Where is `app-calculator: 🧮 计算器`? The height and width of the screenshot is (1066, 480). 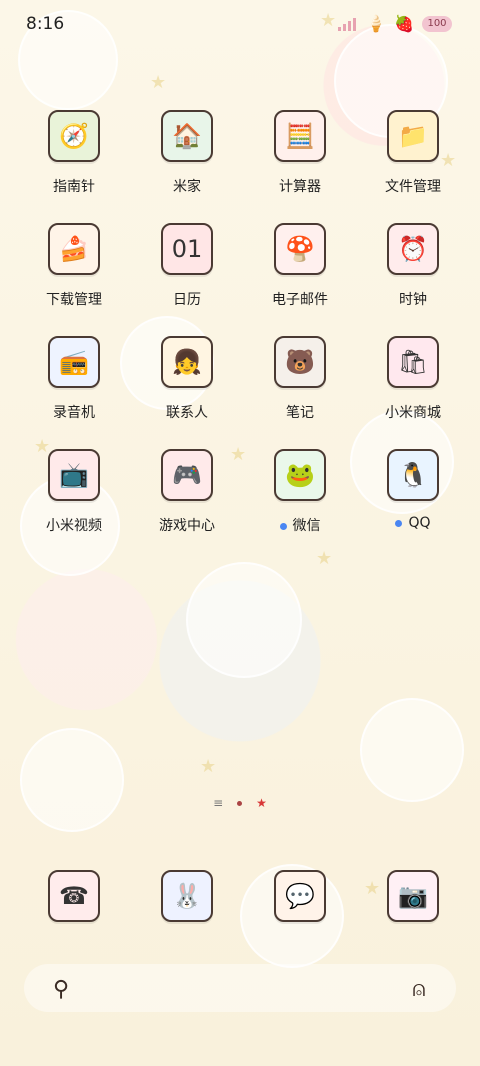
app-calculator: 🧮 计算器 is located at coordinates (300, 162).